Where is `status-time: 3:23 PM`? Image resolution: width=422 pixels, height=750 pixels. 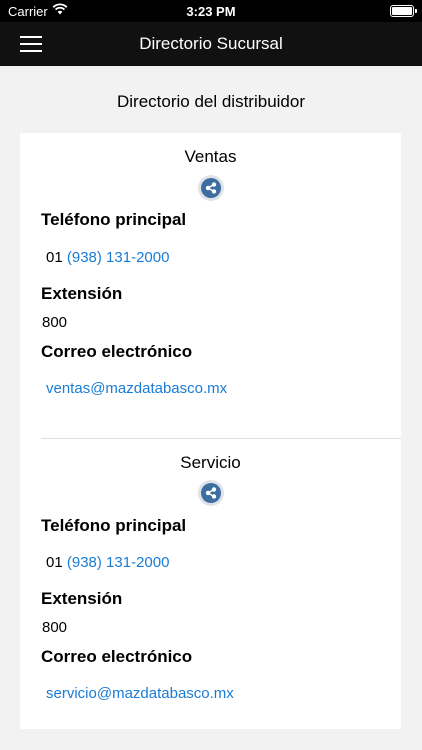 status-time: 3:23 PM is located at coordinates (211, 11).